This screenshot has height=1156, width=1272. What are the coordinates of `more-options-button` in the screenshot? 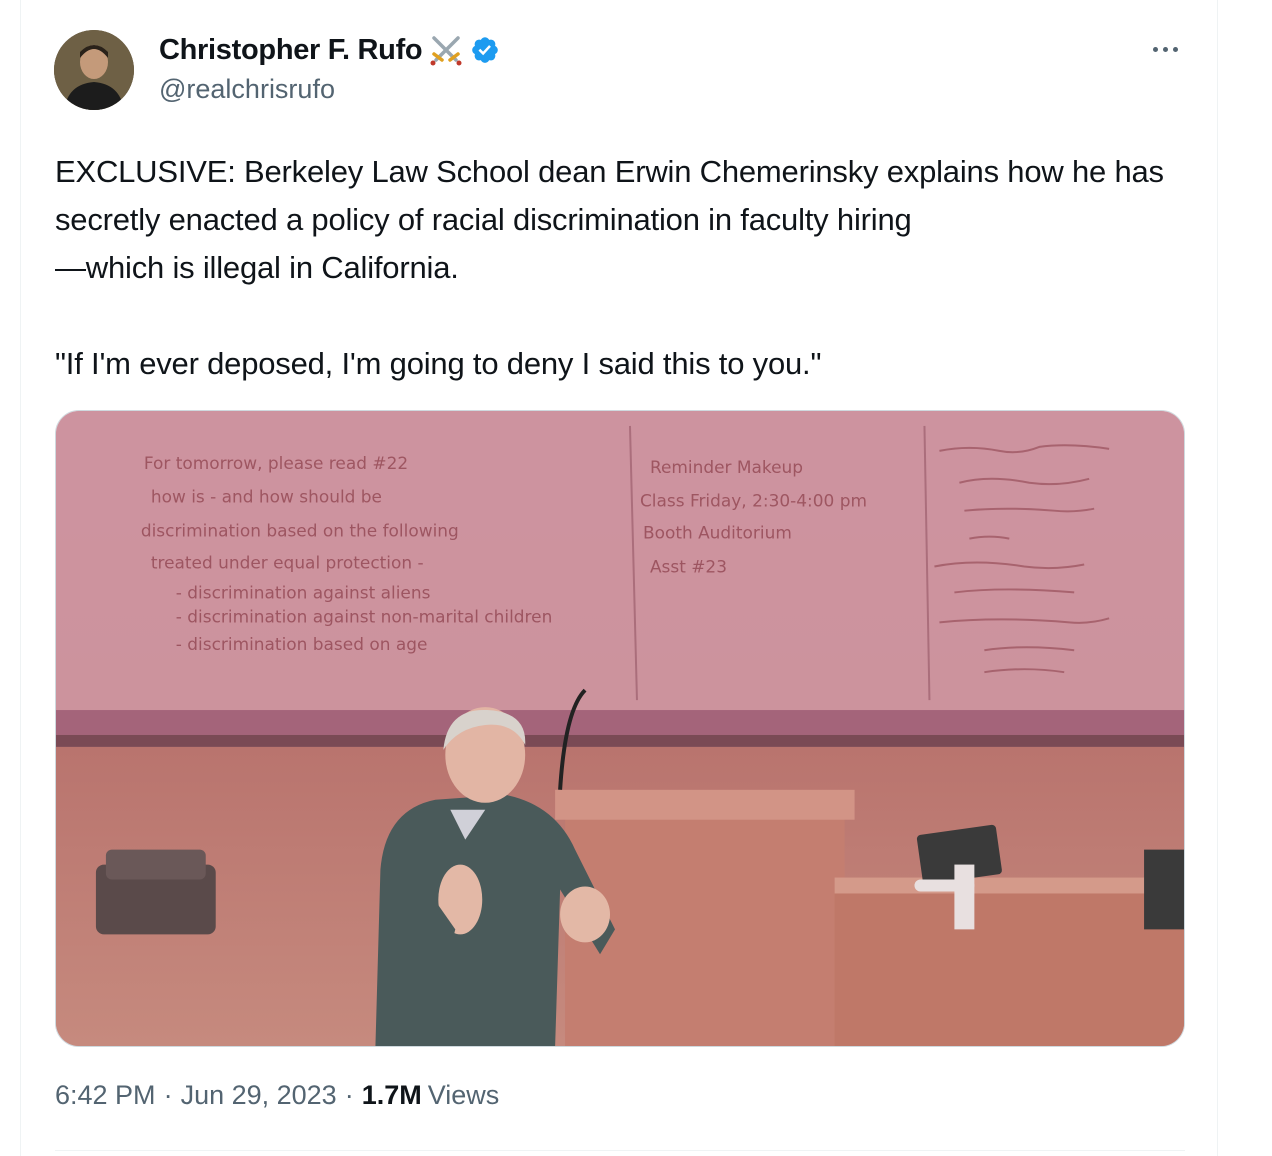 It's located at (1165, 49).